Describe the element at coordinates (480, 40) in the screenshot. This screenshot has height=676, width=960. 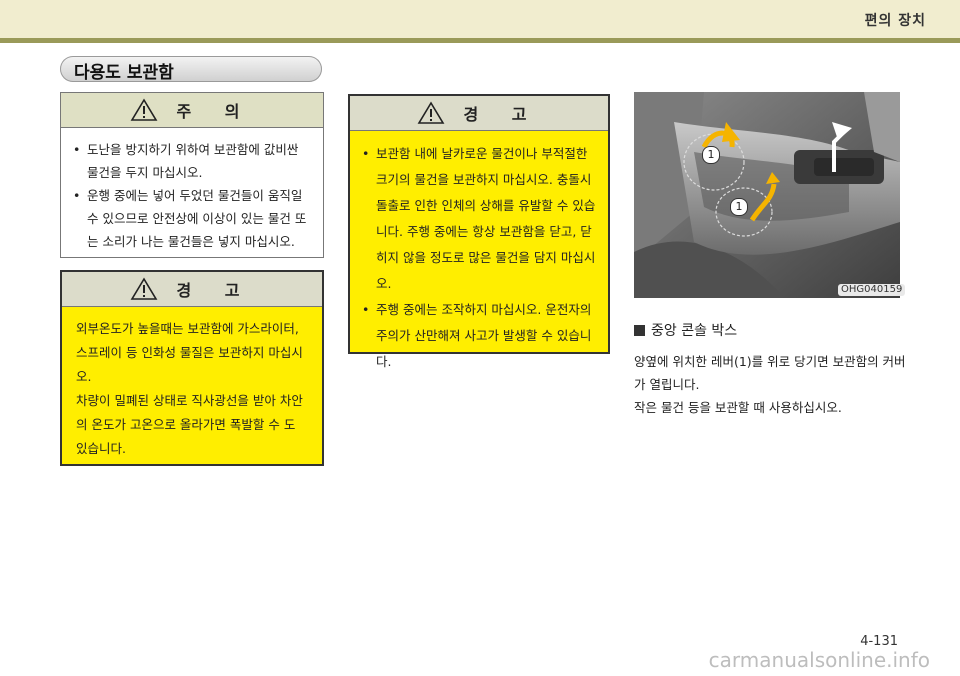
I see `header-rule` at that location.